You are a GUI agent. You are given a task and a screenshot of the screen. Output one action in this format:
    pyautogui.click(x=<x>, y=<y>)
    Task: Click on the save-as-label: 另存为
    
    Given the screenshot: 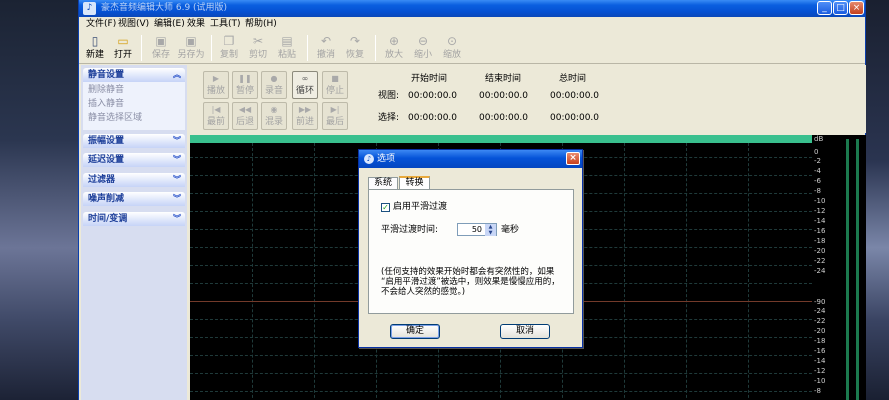 What is the action you would take?
    pyautogui.click(x=191, y=55)
    